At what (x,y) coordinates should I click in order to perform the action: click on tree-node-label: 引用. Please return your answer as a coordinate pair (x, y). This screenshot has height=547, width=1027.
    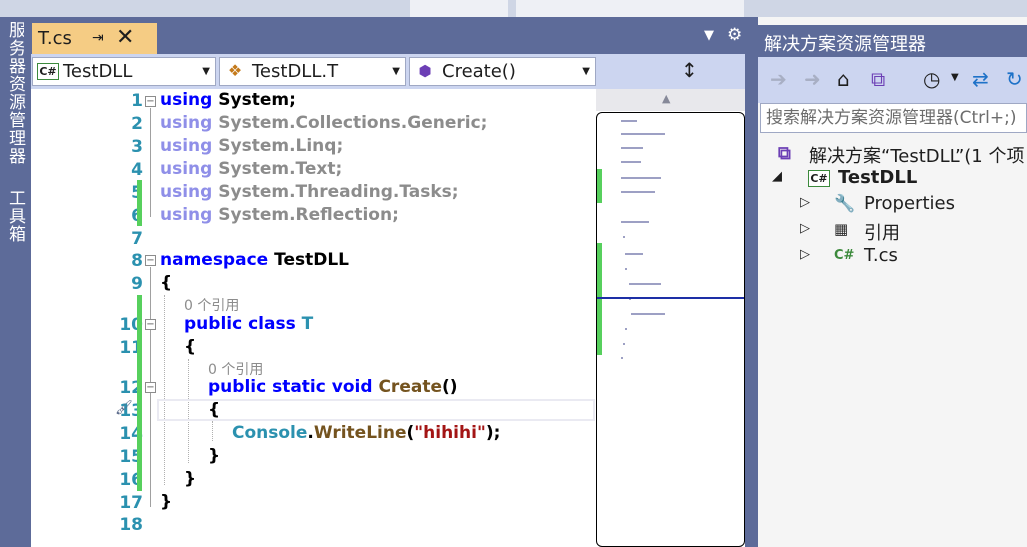
    Looking at the image, I should click on (882, 233).